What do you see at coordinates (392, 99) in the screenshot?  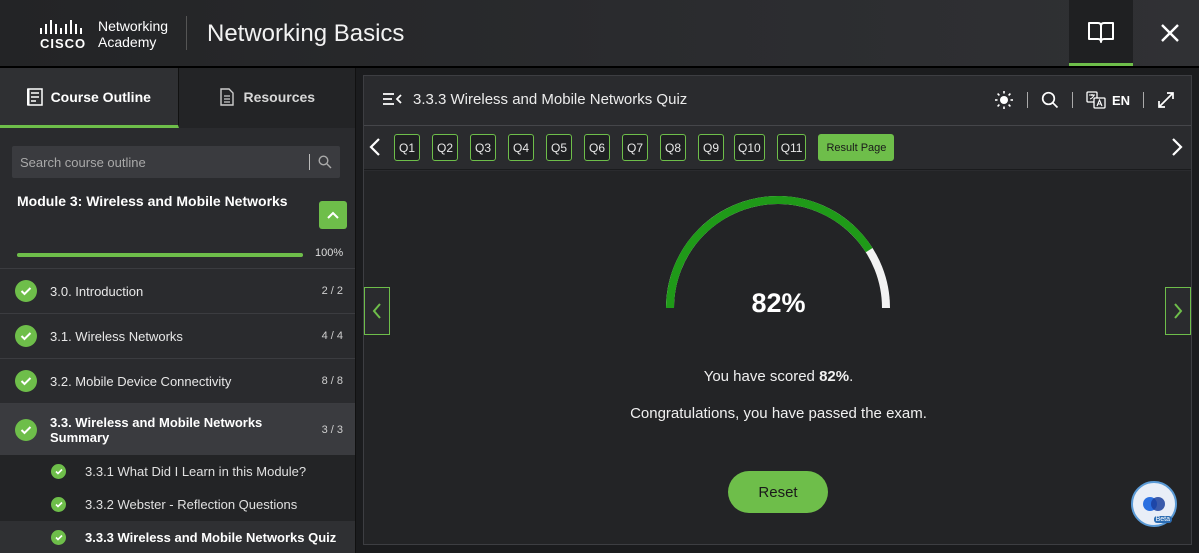 I see `collapse-menu-icon` at bounding box center [392, 99].